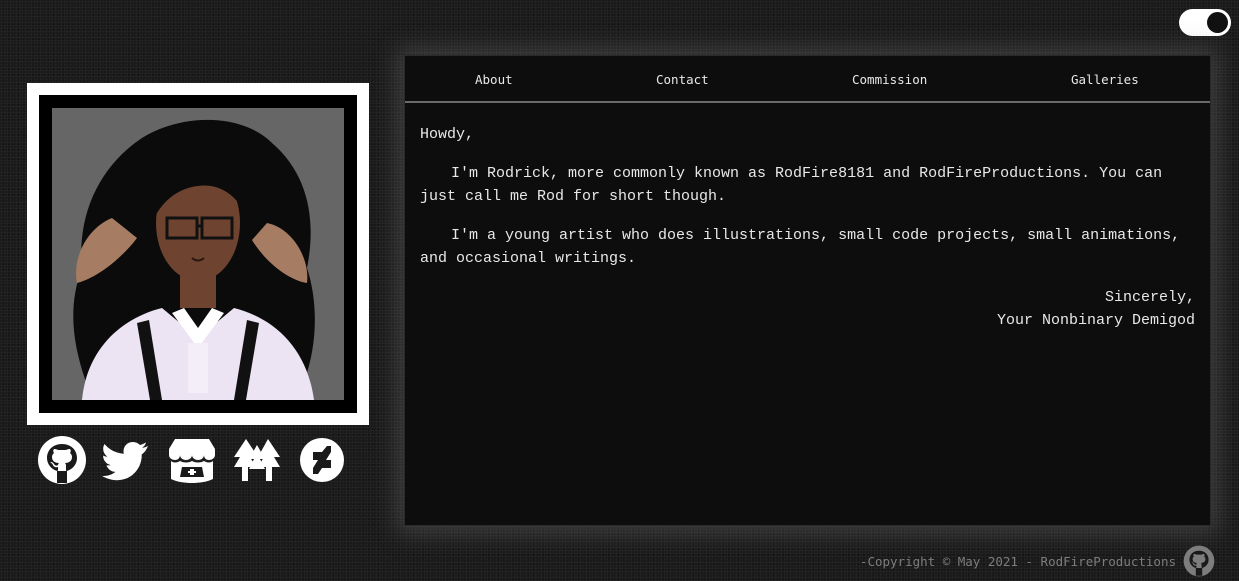 The image size is (1239, 581). Describe the element at coordinates (257, 460) in the screenshot. I see `furaffinity-icon` at that location.